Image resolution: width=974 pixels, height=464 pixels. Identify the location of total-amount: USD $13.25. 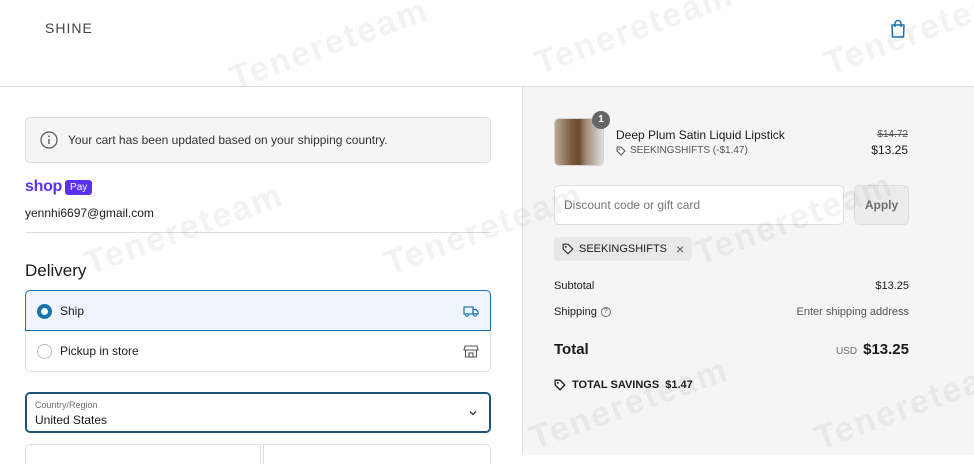
(872, 349).